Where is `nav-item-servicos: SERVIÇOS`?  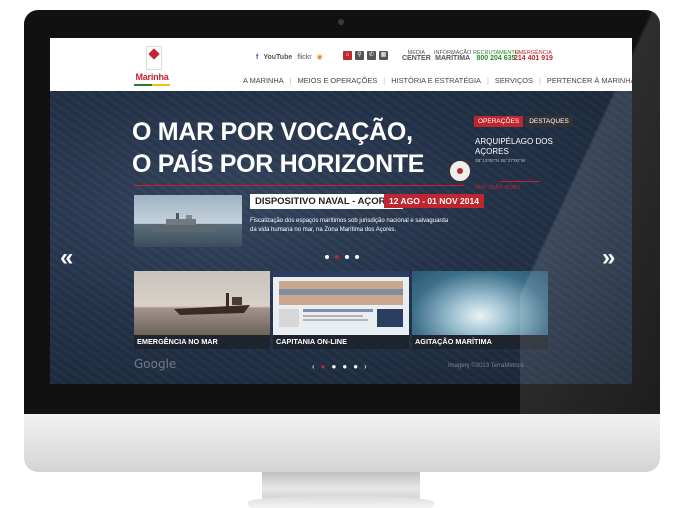 nav-item-servicos: SERVIÇOS is located at coordinates (514, 80).